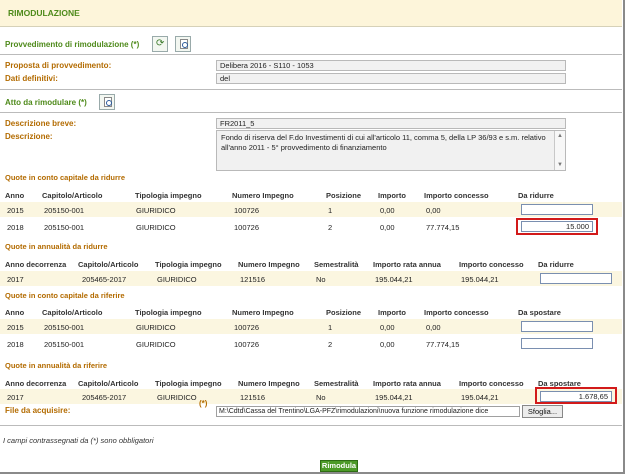  I want to click on proposta-label: Proposta di provvedimento:, so click(58, 65).